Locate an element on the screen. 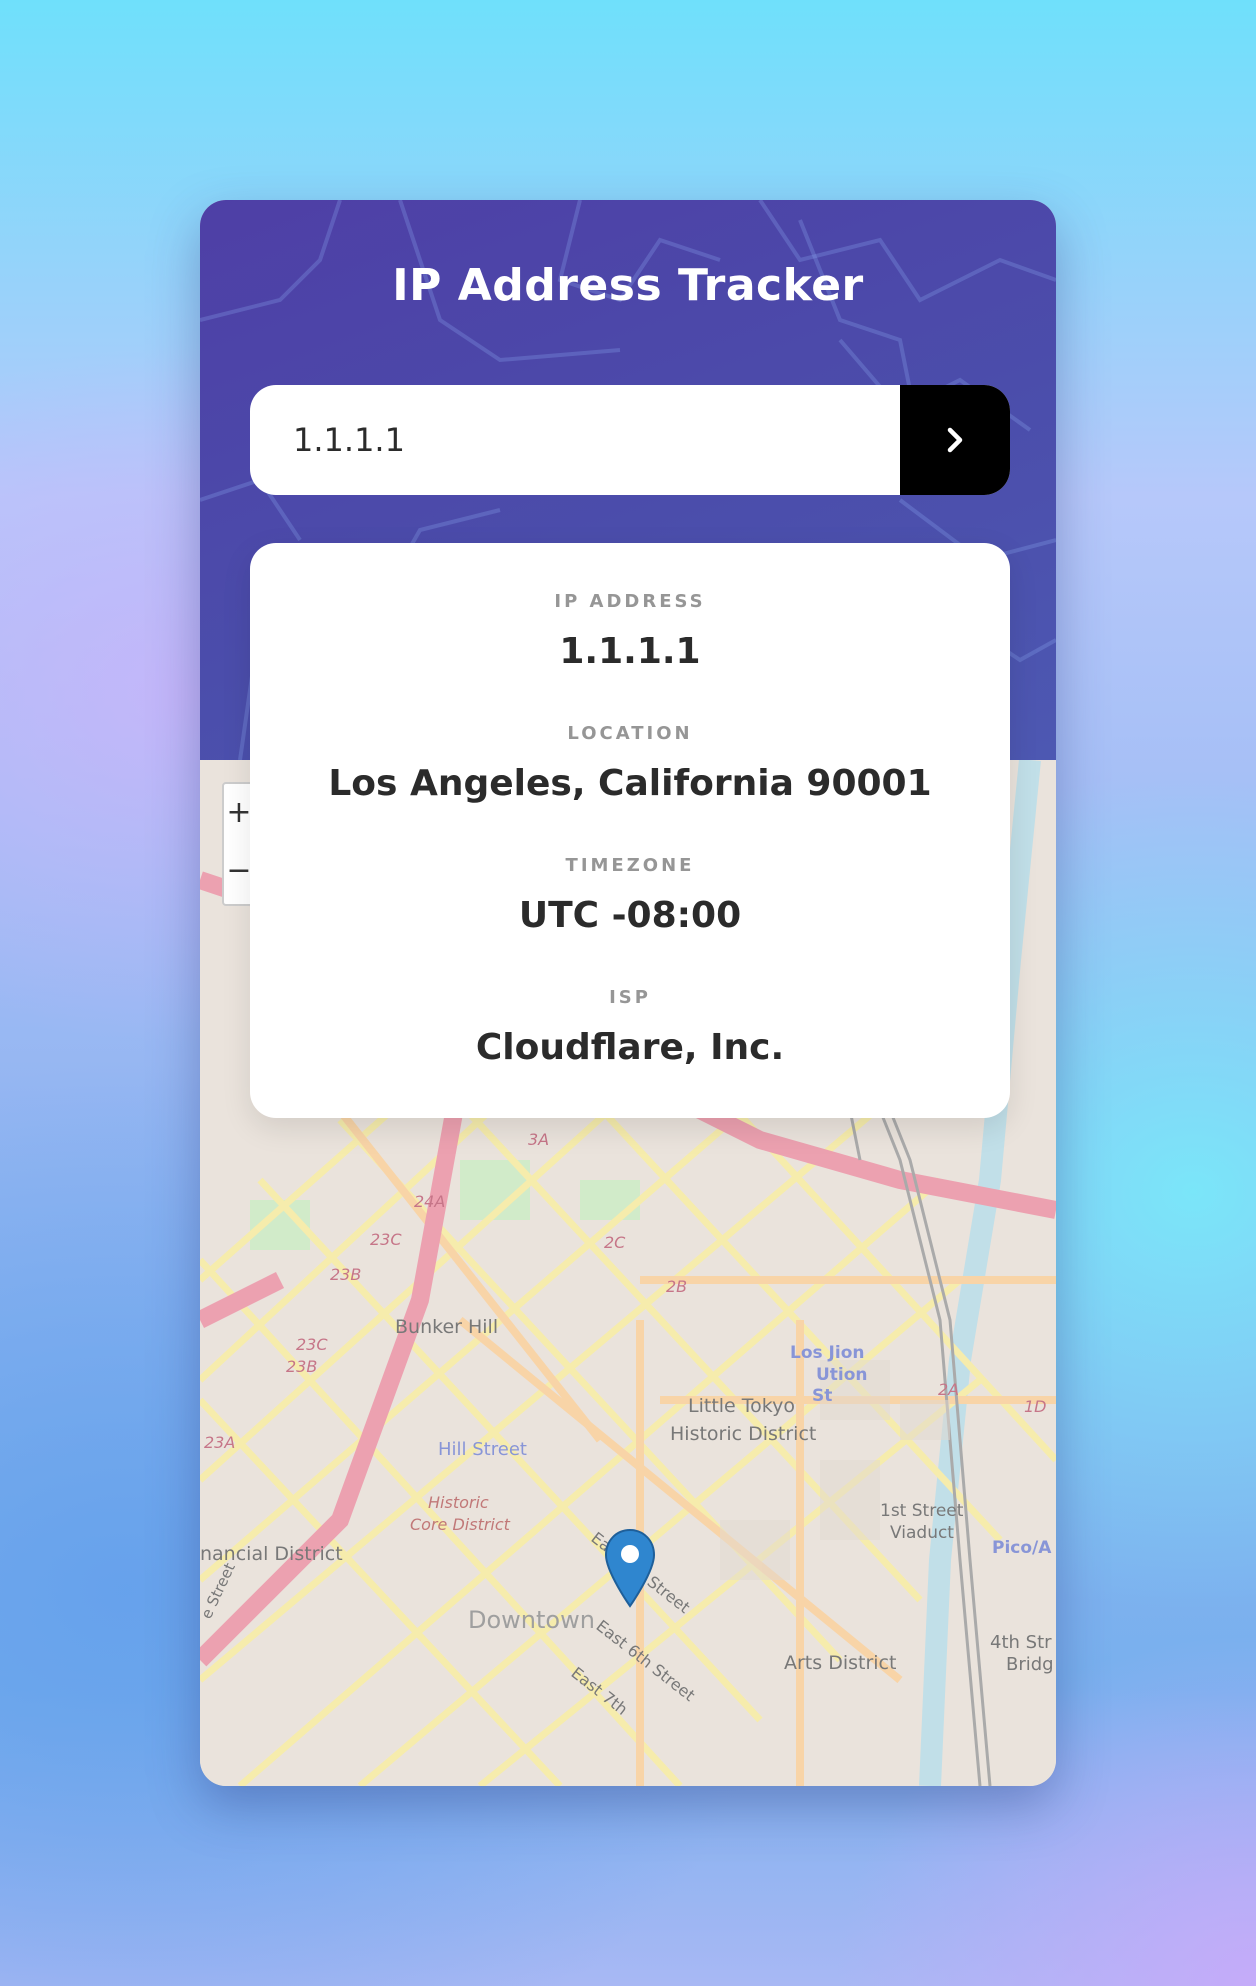 The image size is (1256, 1986). page-title: IP Address Tracker is located at coordinates (628, 285).